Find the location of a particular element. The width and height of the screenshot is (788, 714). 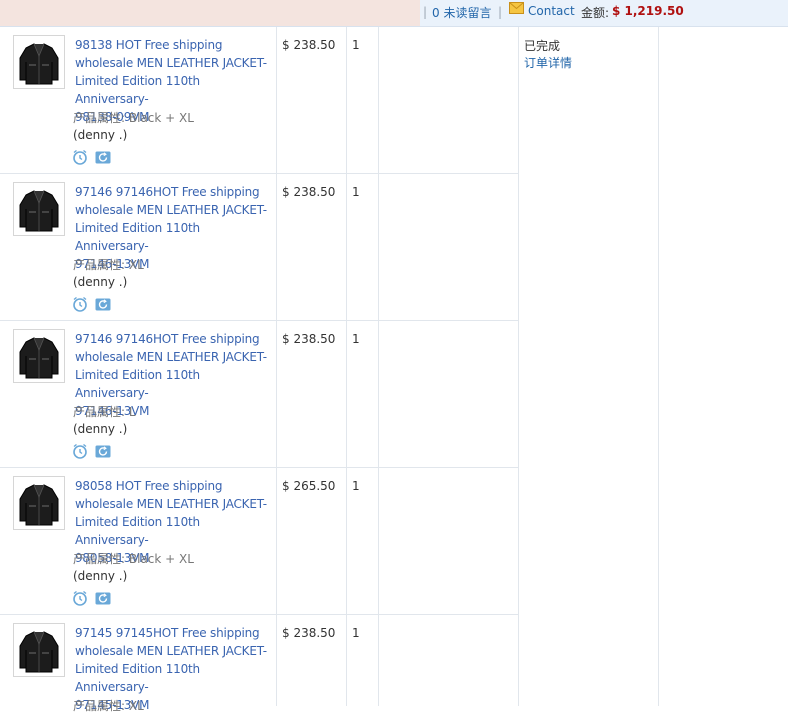

product-name-line: 98138 HOT Free shipping is located at coordinates (175, 45).